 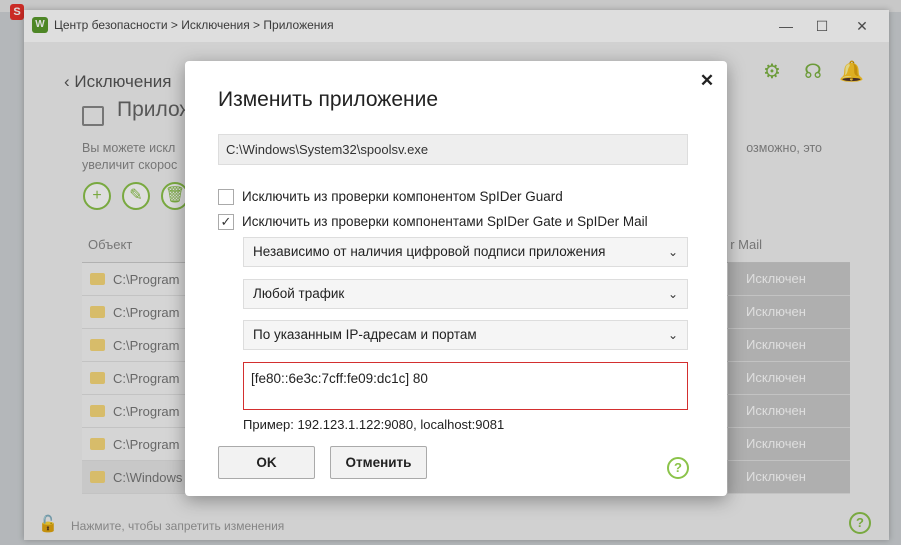 I want to click on traffic-select-value: Любой трафик, so click(x=299, y=293).